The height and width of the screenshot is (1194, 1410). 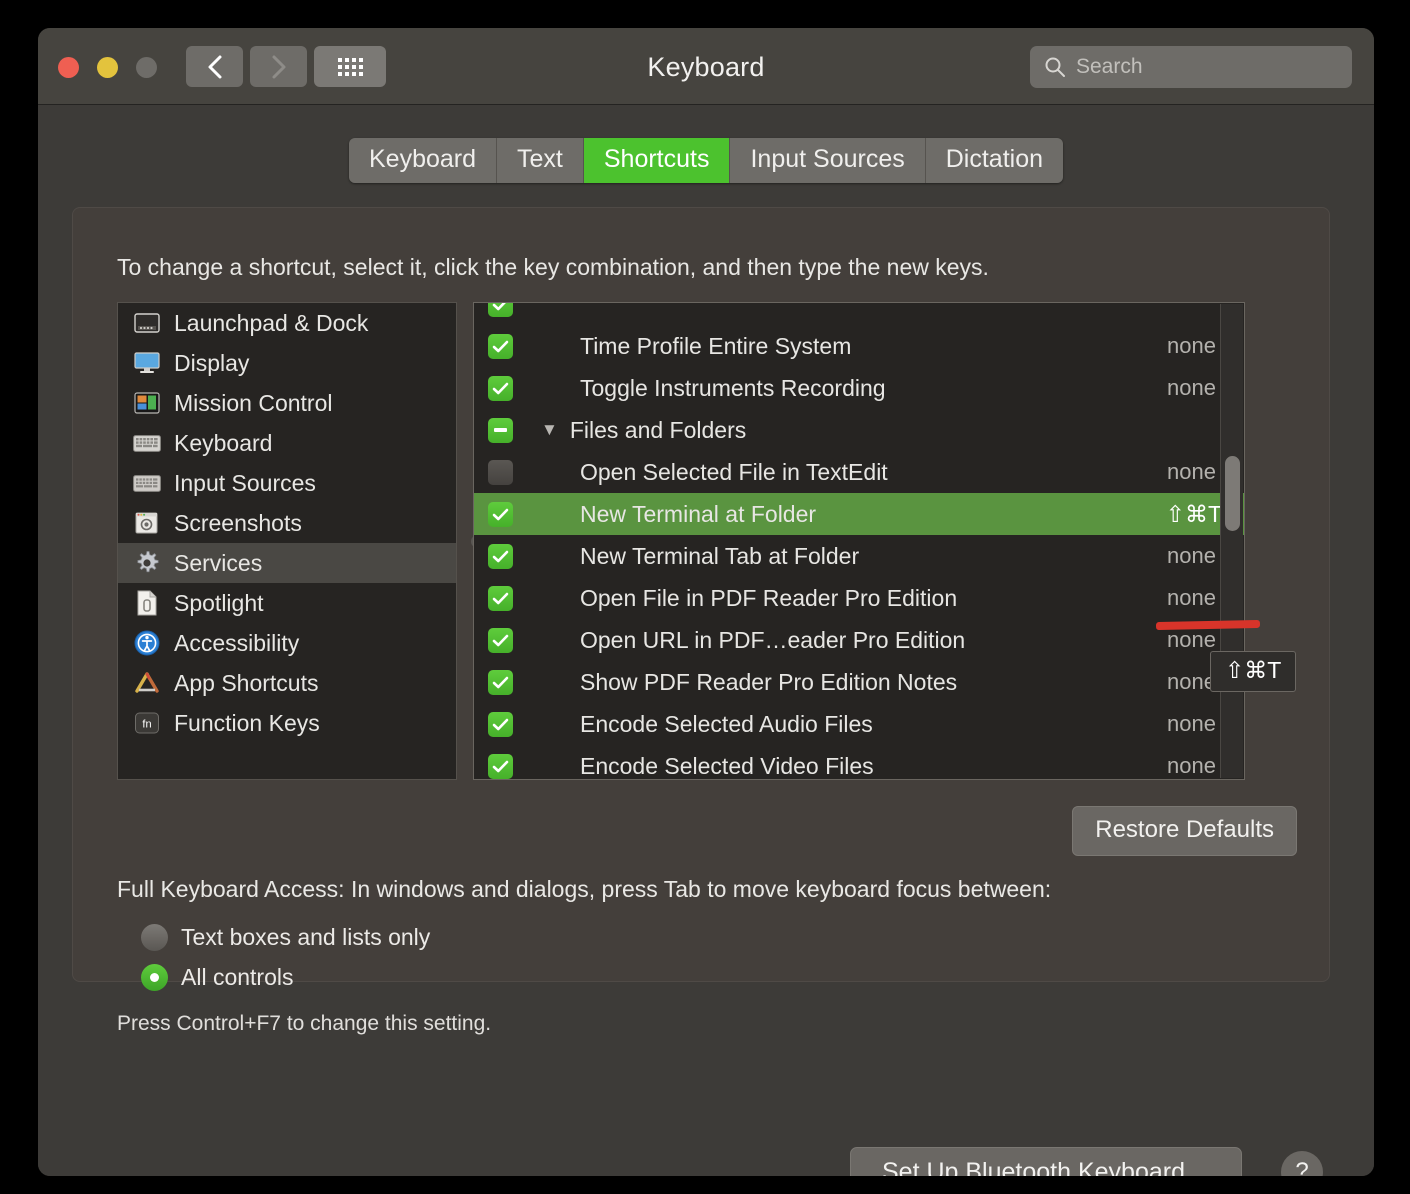 What do you see at coordinates (287, 603) in the screenshot?
I see `sidebar-item-spotlight: Spotlight` at bounding box center [287, 603].